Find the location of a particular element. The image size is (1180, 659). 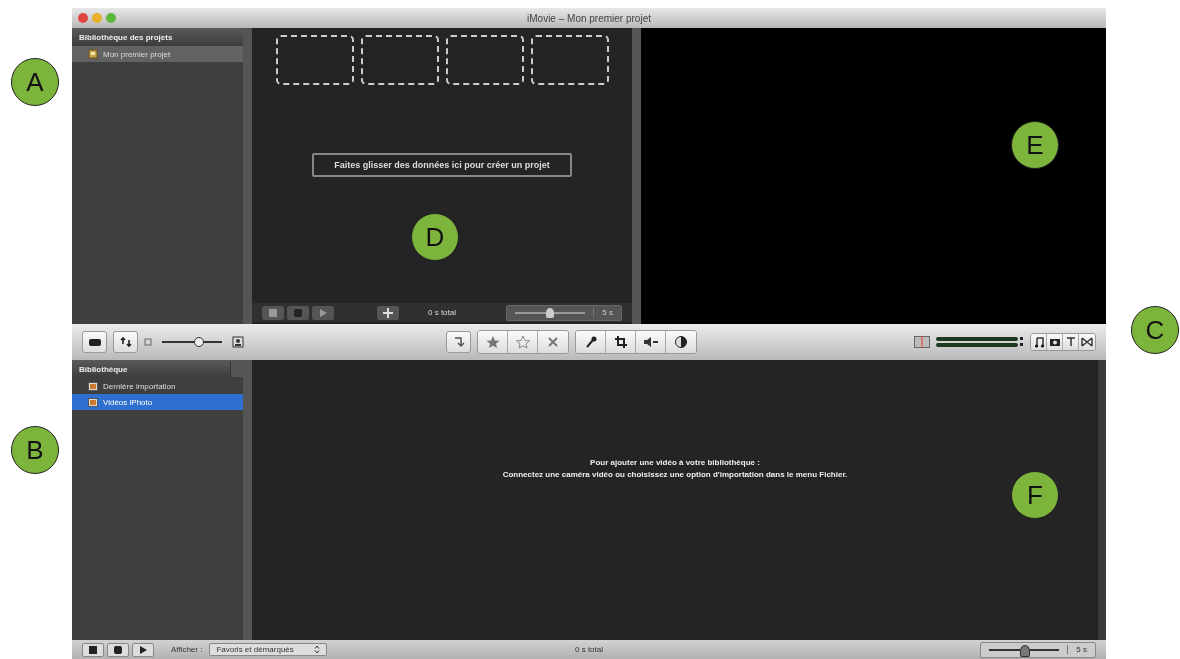

event-item: Dernière importation is located at coordinates (157, 386).